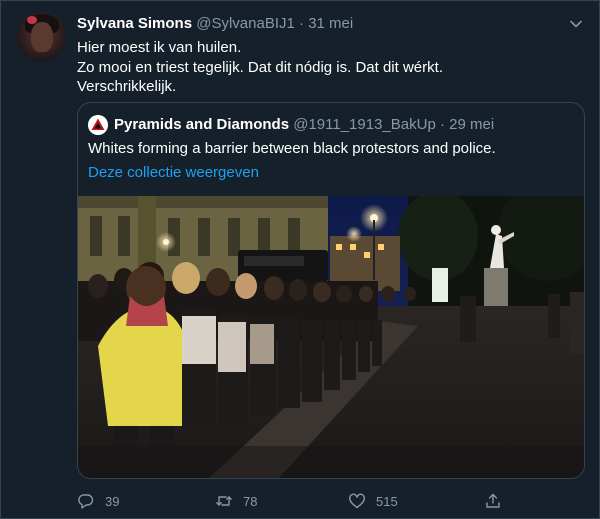 The image size is (600, 519). I want to click on share-icon, so click(493, 500).